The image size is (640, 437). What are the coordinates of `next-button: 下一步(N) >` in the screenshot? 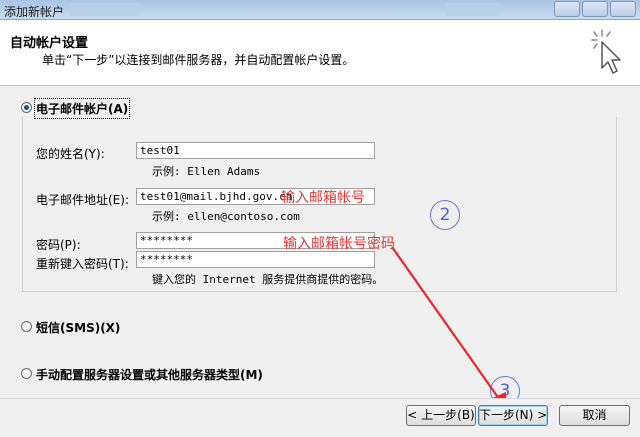 It's located at (513, 415).